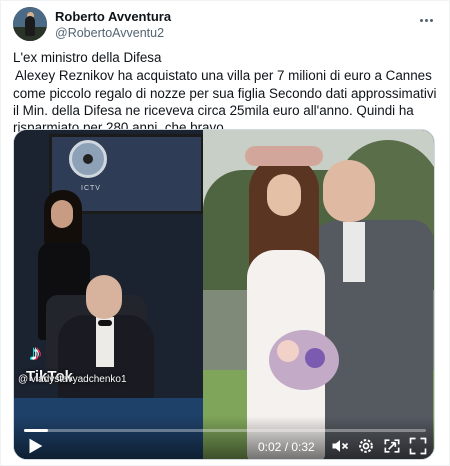 The width and height of the screenshot is (450, 466). What do you see at coordinates (109, 33) in the screenshot?
I see `author-handle: @RobertoAvventu2` at bounding box center [109, 33].